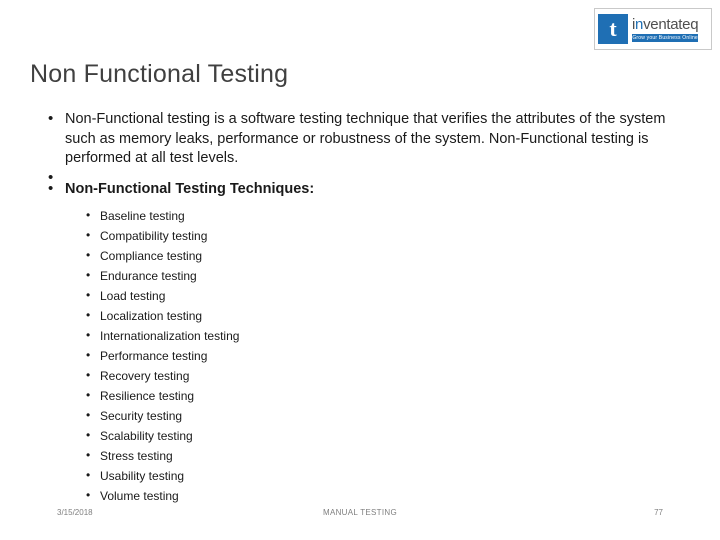 The image size is (720, 540). What do you see at coordinates (370, 189) in the screenshot?
I see `bullet-techniques-heading: Non-Functional Testing Techniques:` at bounding box center [370, 189].